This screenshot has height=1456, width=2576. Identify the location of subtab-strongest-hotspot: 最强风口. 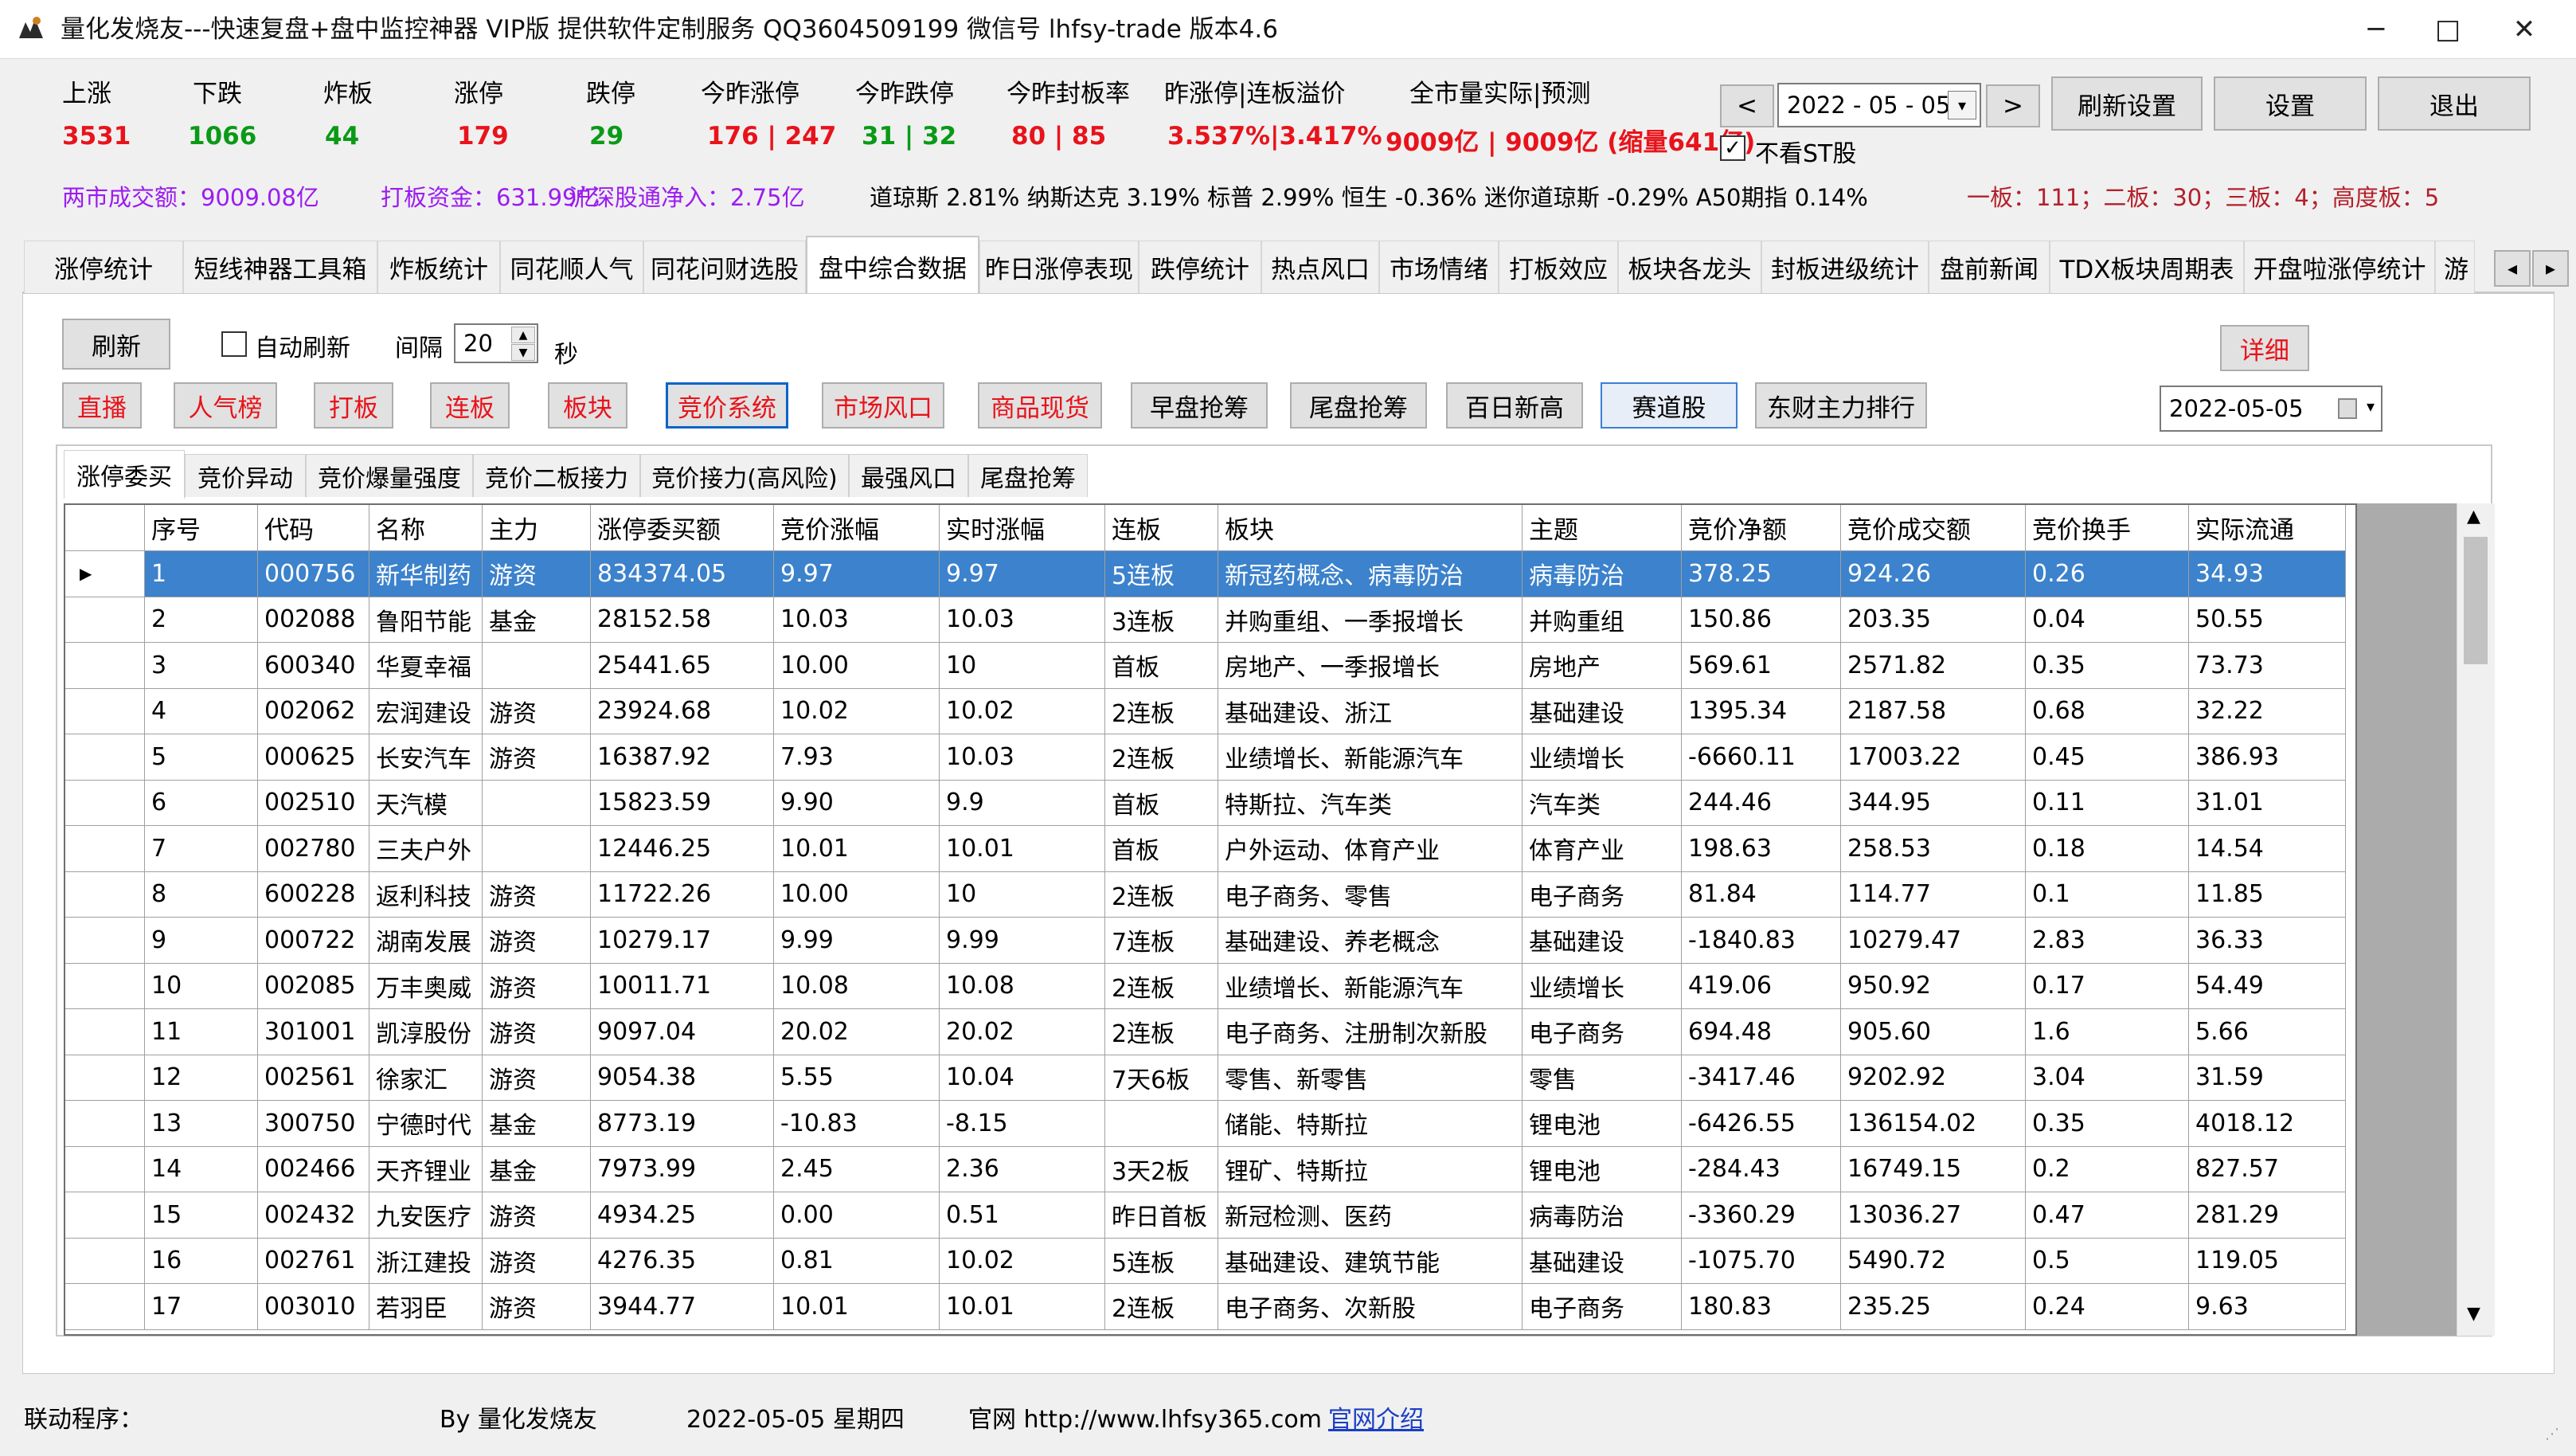
(909, 475).